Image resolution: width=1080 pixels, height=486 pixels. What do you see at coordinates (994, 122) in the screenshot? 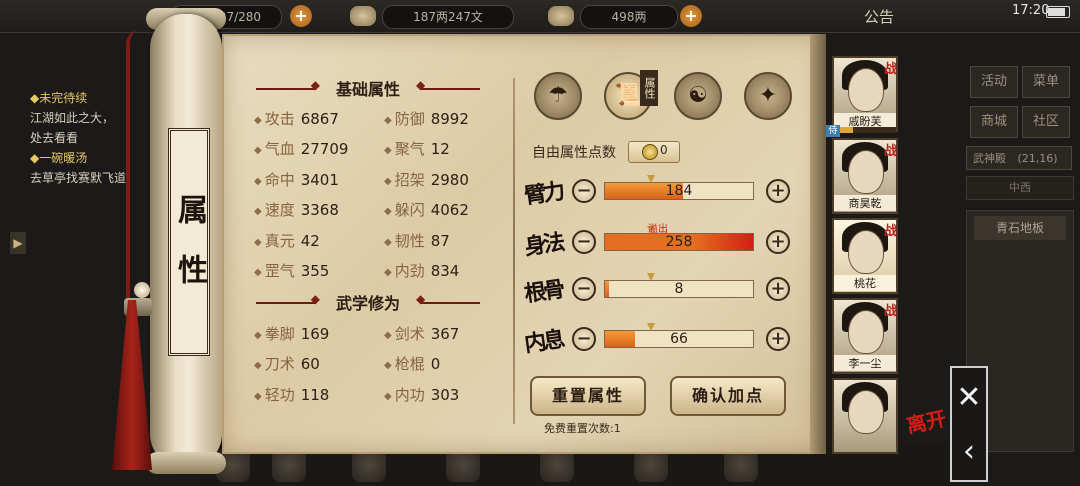
I see `shop-button: 商城` at bounding box center [994, 122].